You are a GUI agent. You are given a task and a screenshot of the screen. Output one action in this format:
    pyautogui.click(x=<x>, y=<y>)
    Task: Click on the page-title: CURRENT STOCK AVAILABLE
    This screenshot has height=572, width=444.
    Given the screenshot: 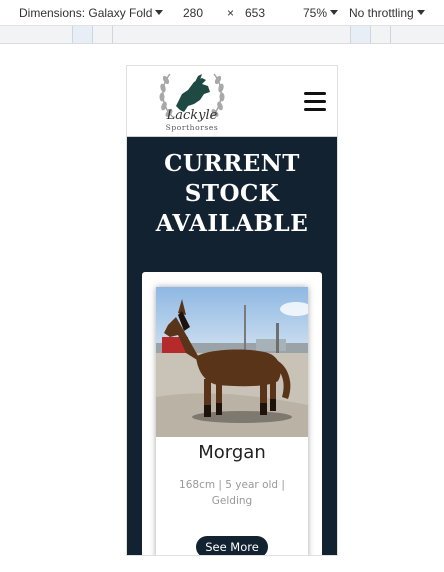 What is the action you would take?
    pyautogui.click(x=232, y=194)
    